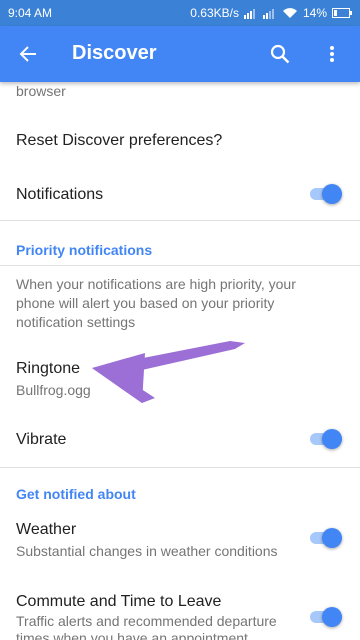  What do you see at coordinates (326, 194) in the screenshot?
I see `notifications-toggle` at bounding box center [326, 194].